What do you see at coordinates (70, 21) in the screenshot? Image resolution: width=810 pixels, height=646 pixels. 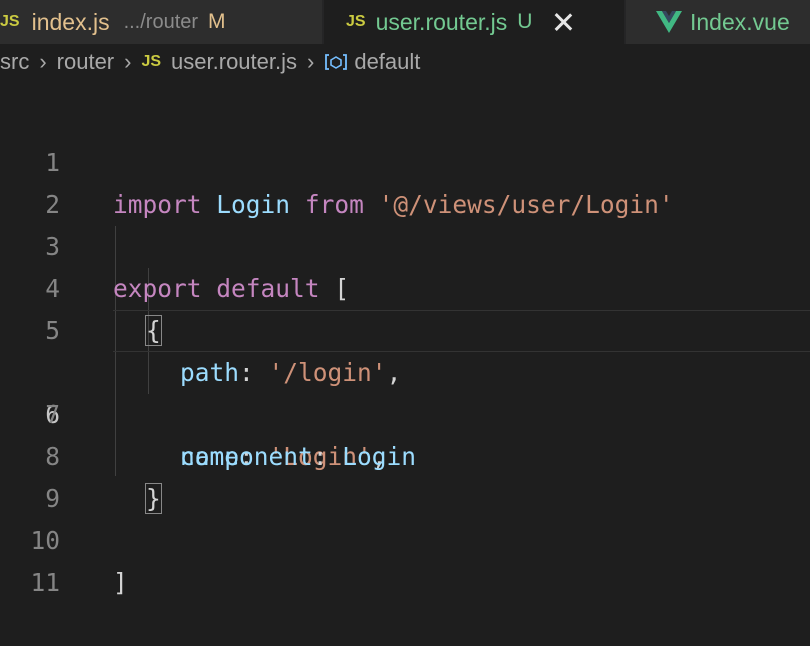 I see `tab-label: index.js` at bounding box center [70, 21].